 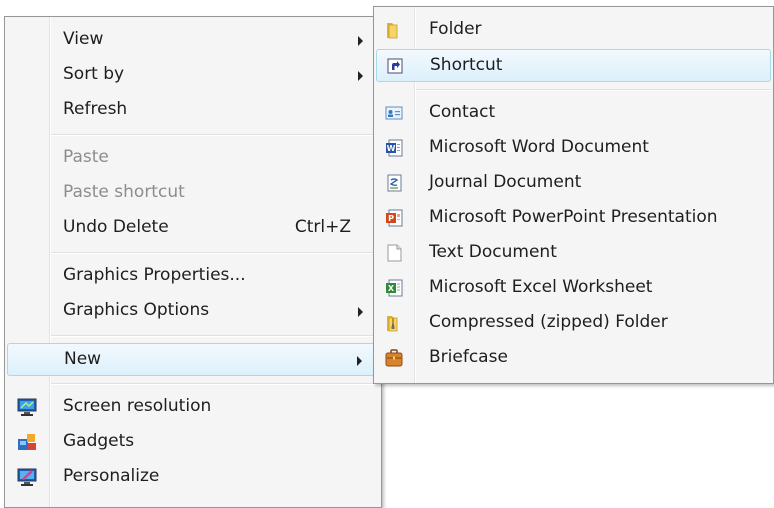 What do you see at coordinates (95, 109) in the screenshot?
I see `menu-item-label: Refresh` at bounding box center [95, 109].